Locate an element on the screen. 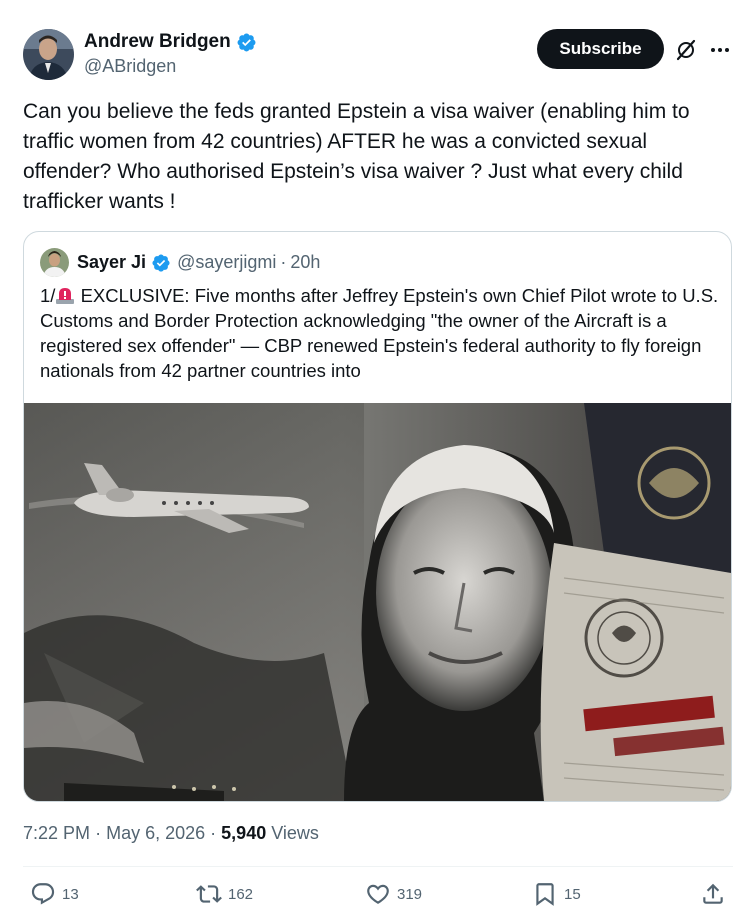  repost-button: 162 is located at coordinates (224, 894).